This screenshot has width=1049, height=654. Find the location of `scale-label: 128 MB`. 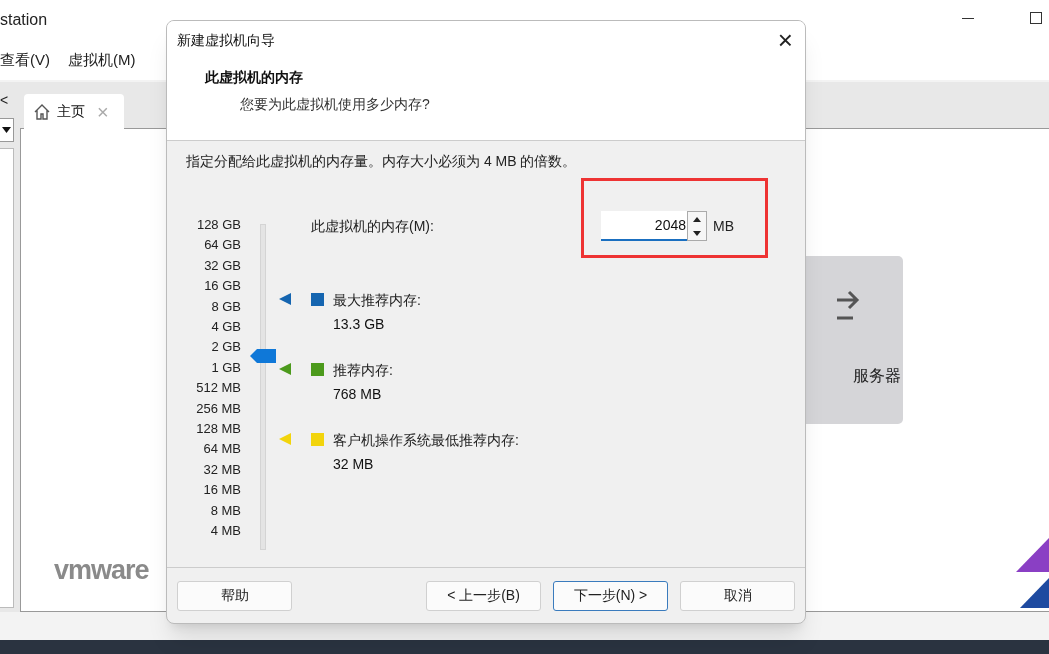

scale-label: 128 MB is located at coordinates (218, 429).